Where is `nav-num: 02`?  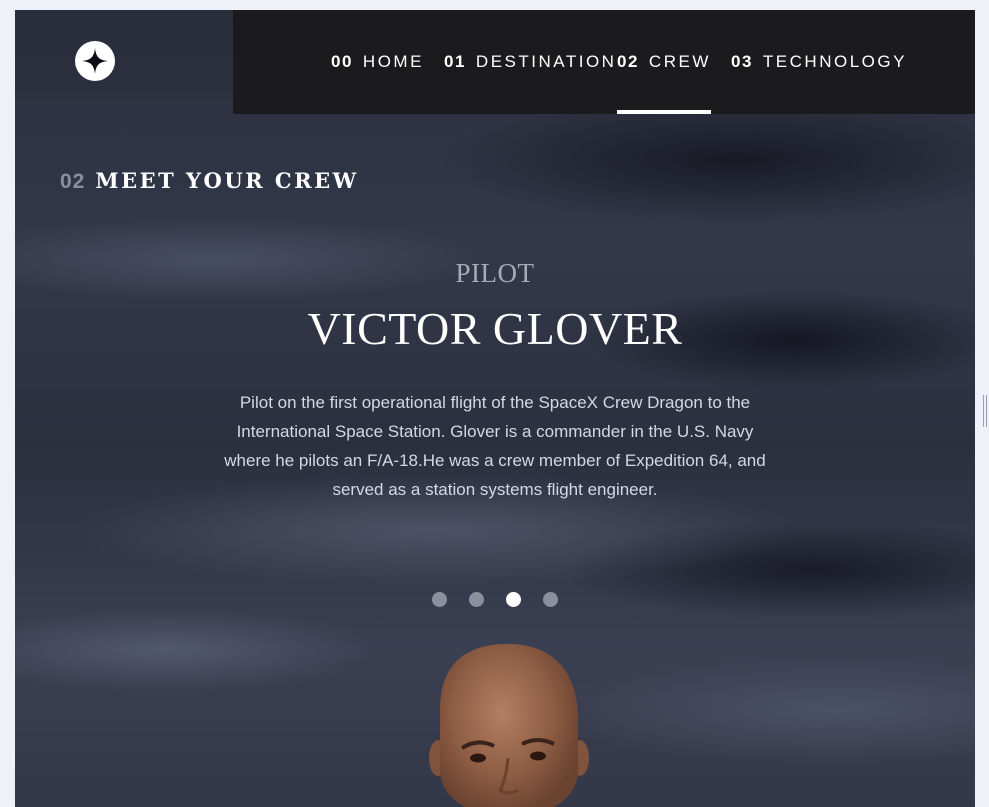
nav-num: 02 is located at coordinates (628, 61).